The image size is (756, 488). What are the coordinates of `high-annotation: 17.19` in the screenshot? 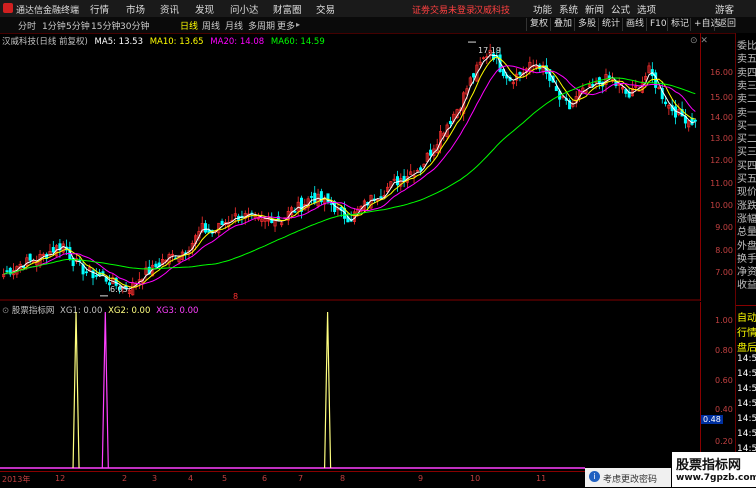 It's located at (489, 50).